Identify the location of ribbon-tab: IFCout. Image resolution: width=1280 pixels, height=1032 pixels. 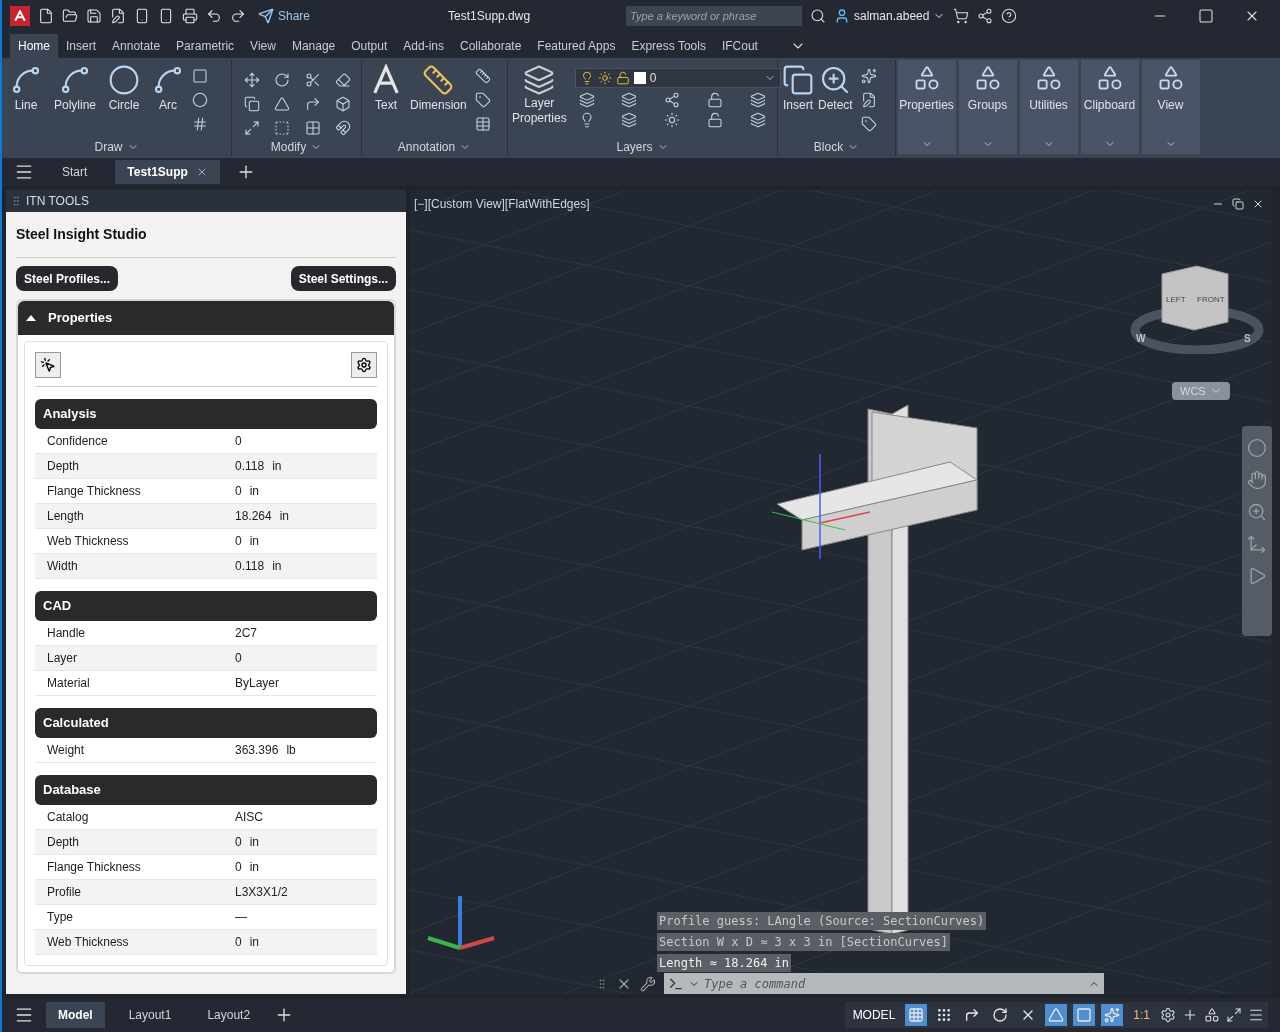
(739, 46).